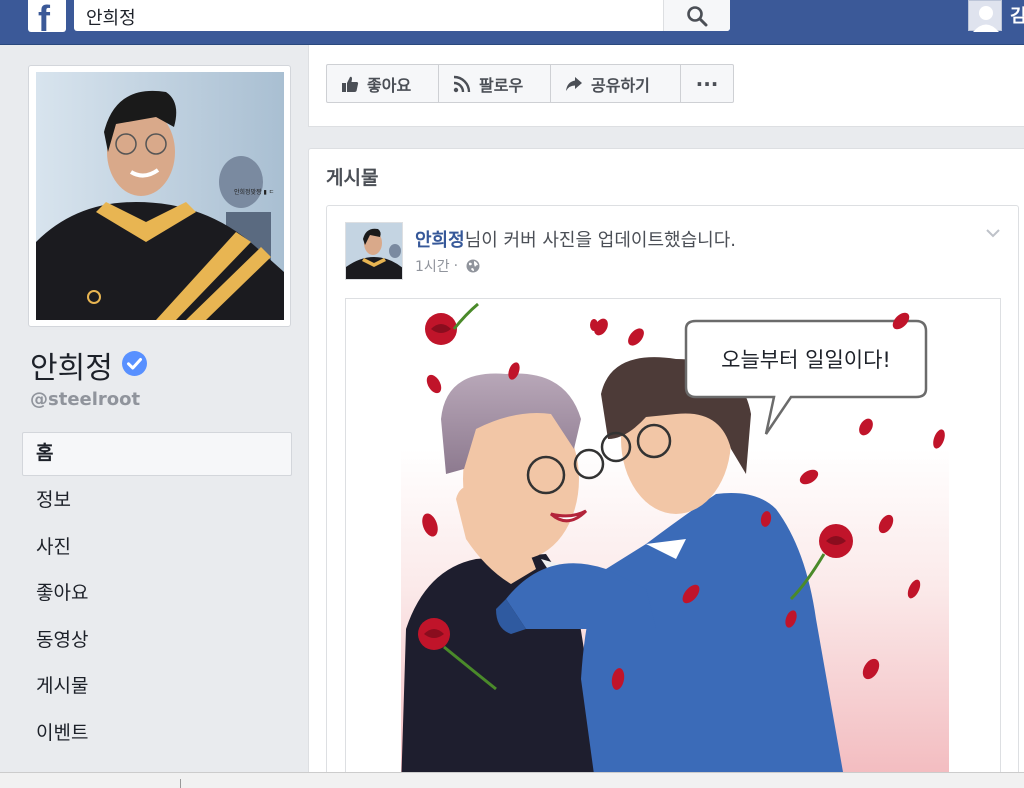  What do you see at coordinates (1017, 15) in the screenshot?
I see `user-name: 김` at bounding box center [1017, 15].